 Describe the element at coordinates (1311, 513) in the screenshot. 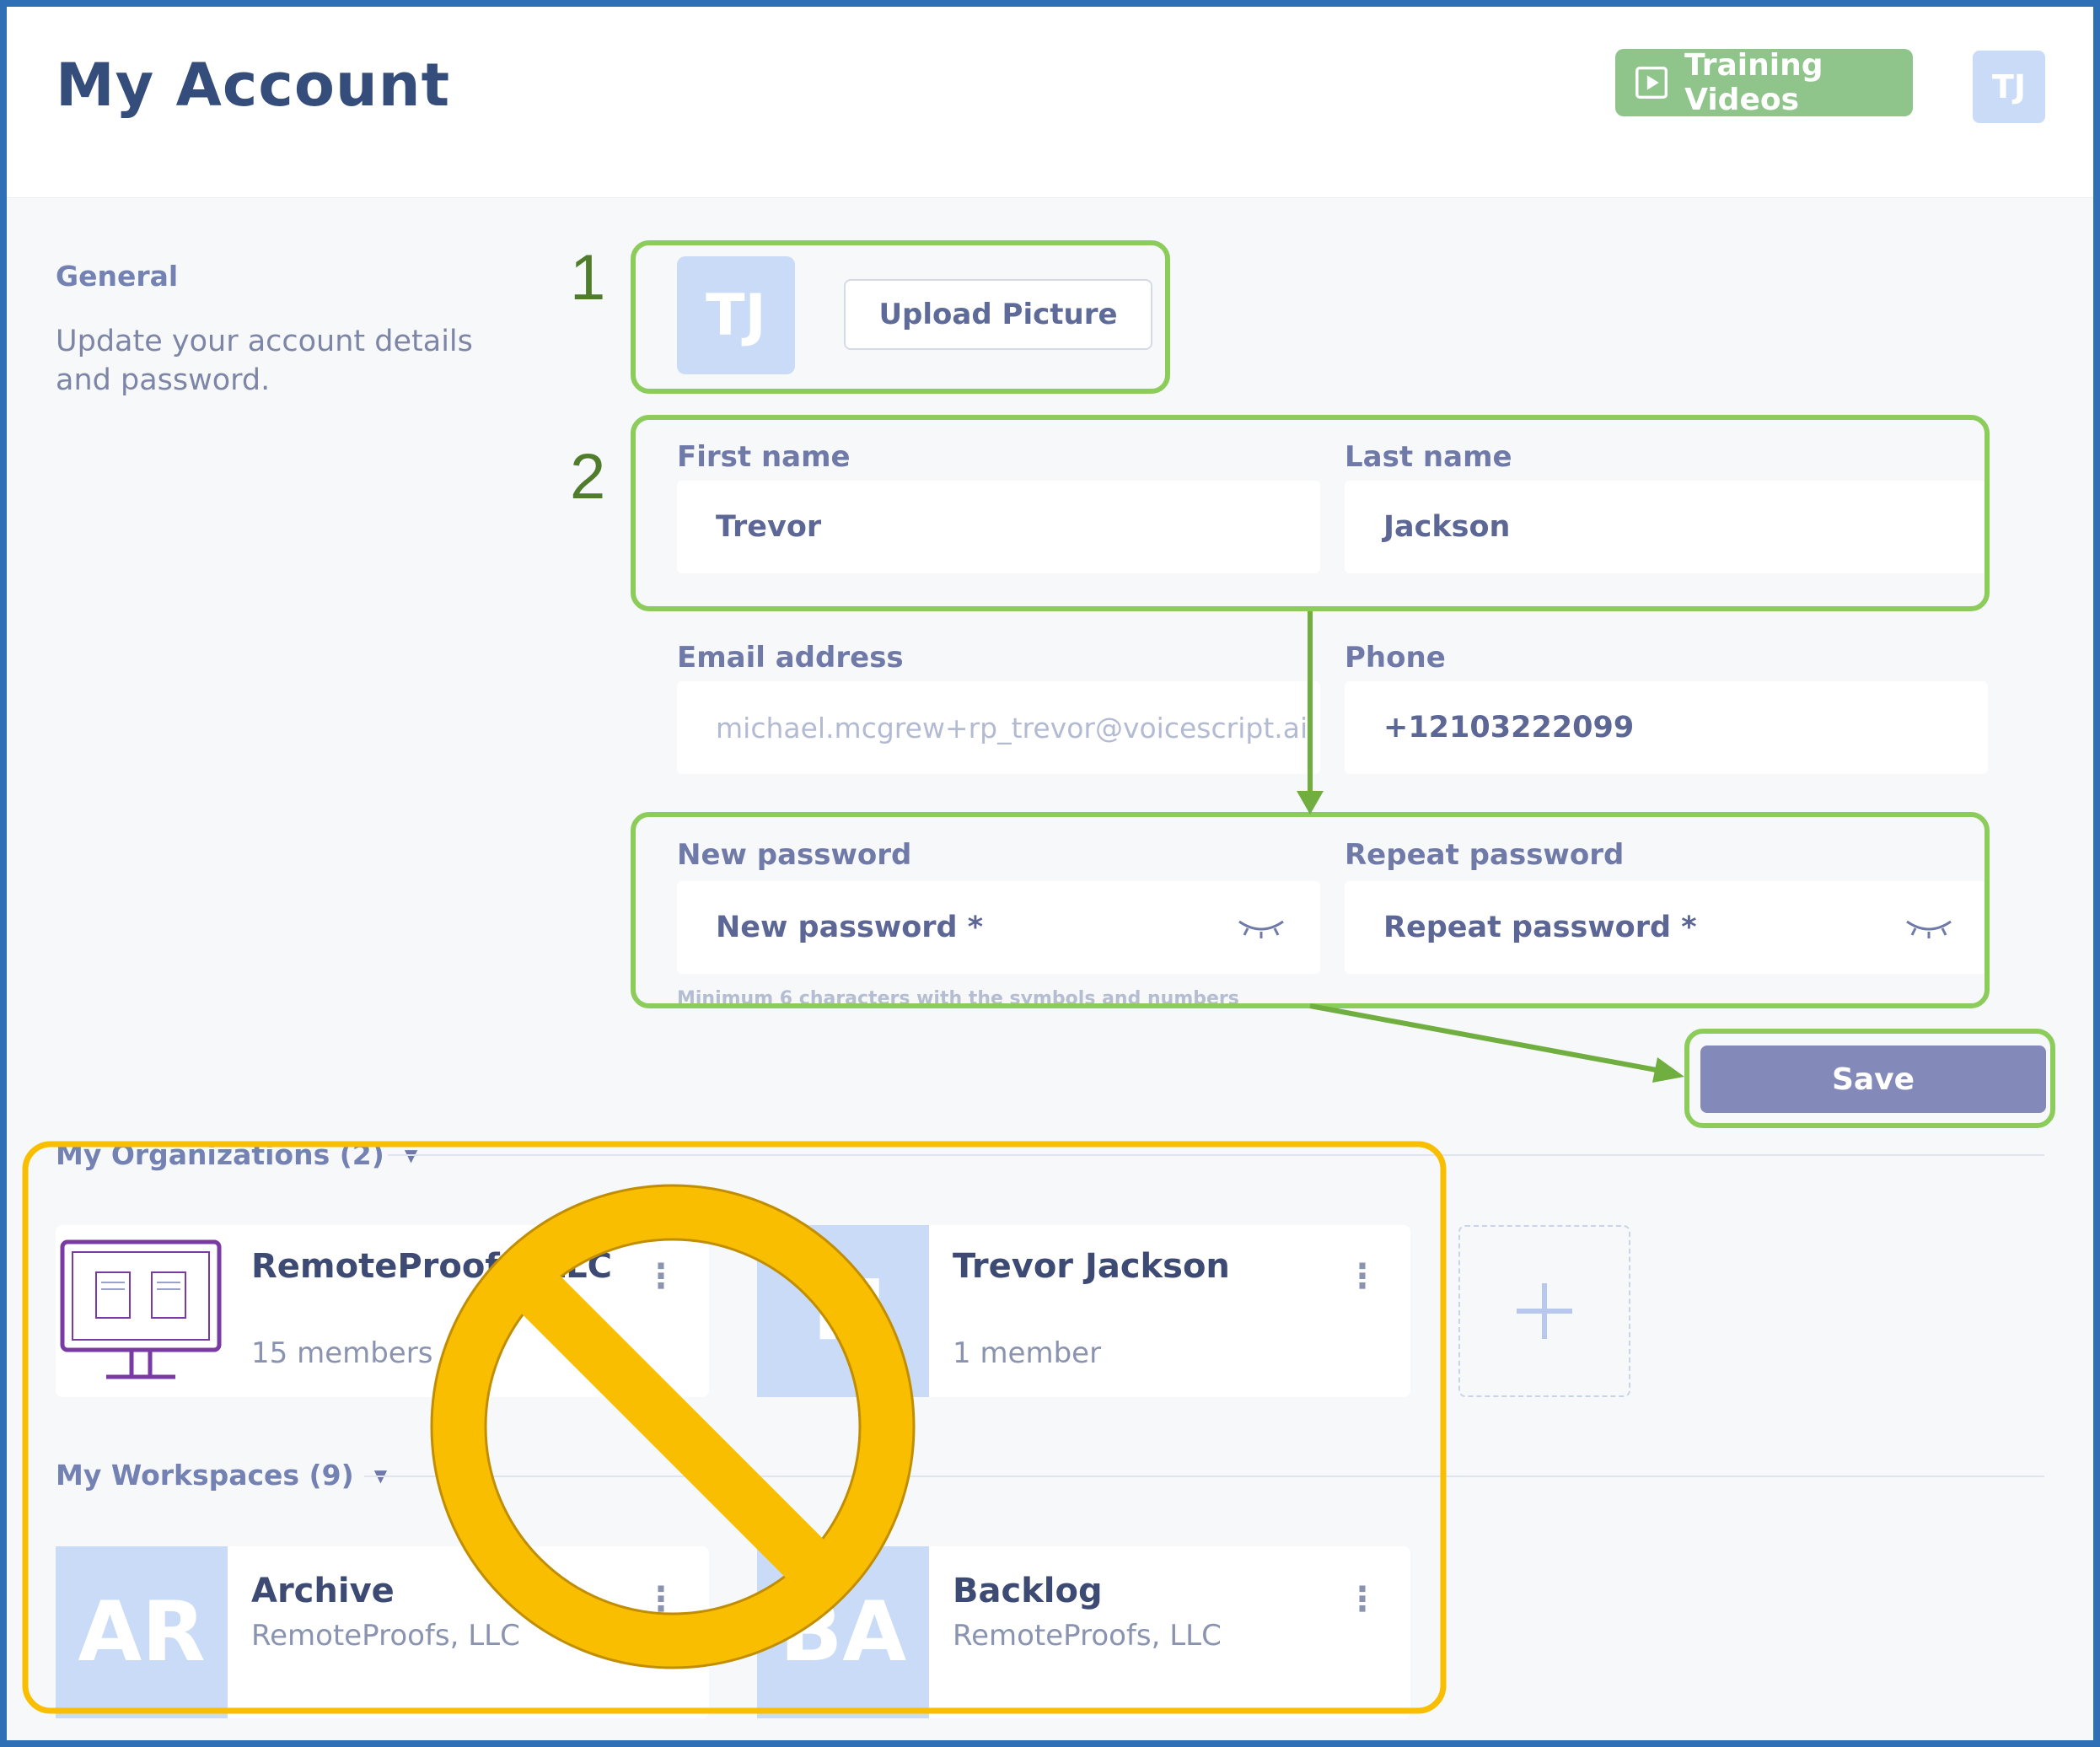

I see `annotation-box-name` at that location.